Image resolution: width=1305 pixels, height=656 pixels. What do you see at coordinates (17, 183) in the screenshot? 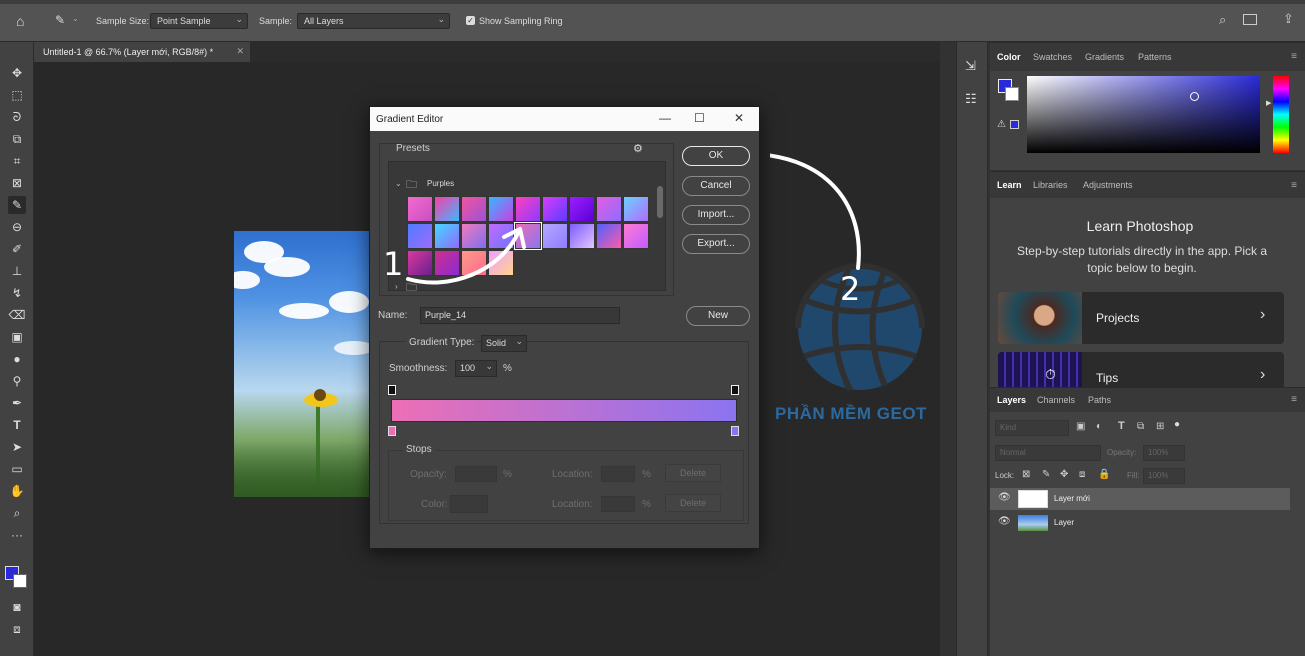
I see `frame-tool-icon: ⊠` at bounding box center [17, 183].